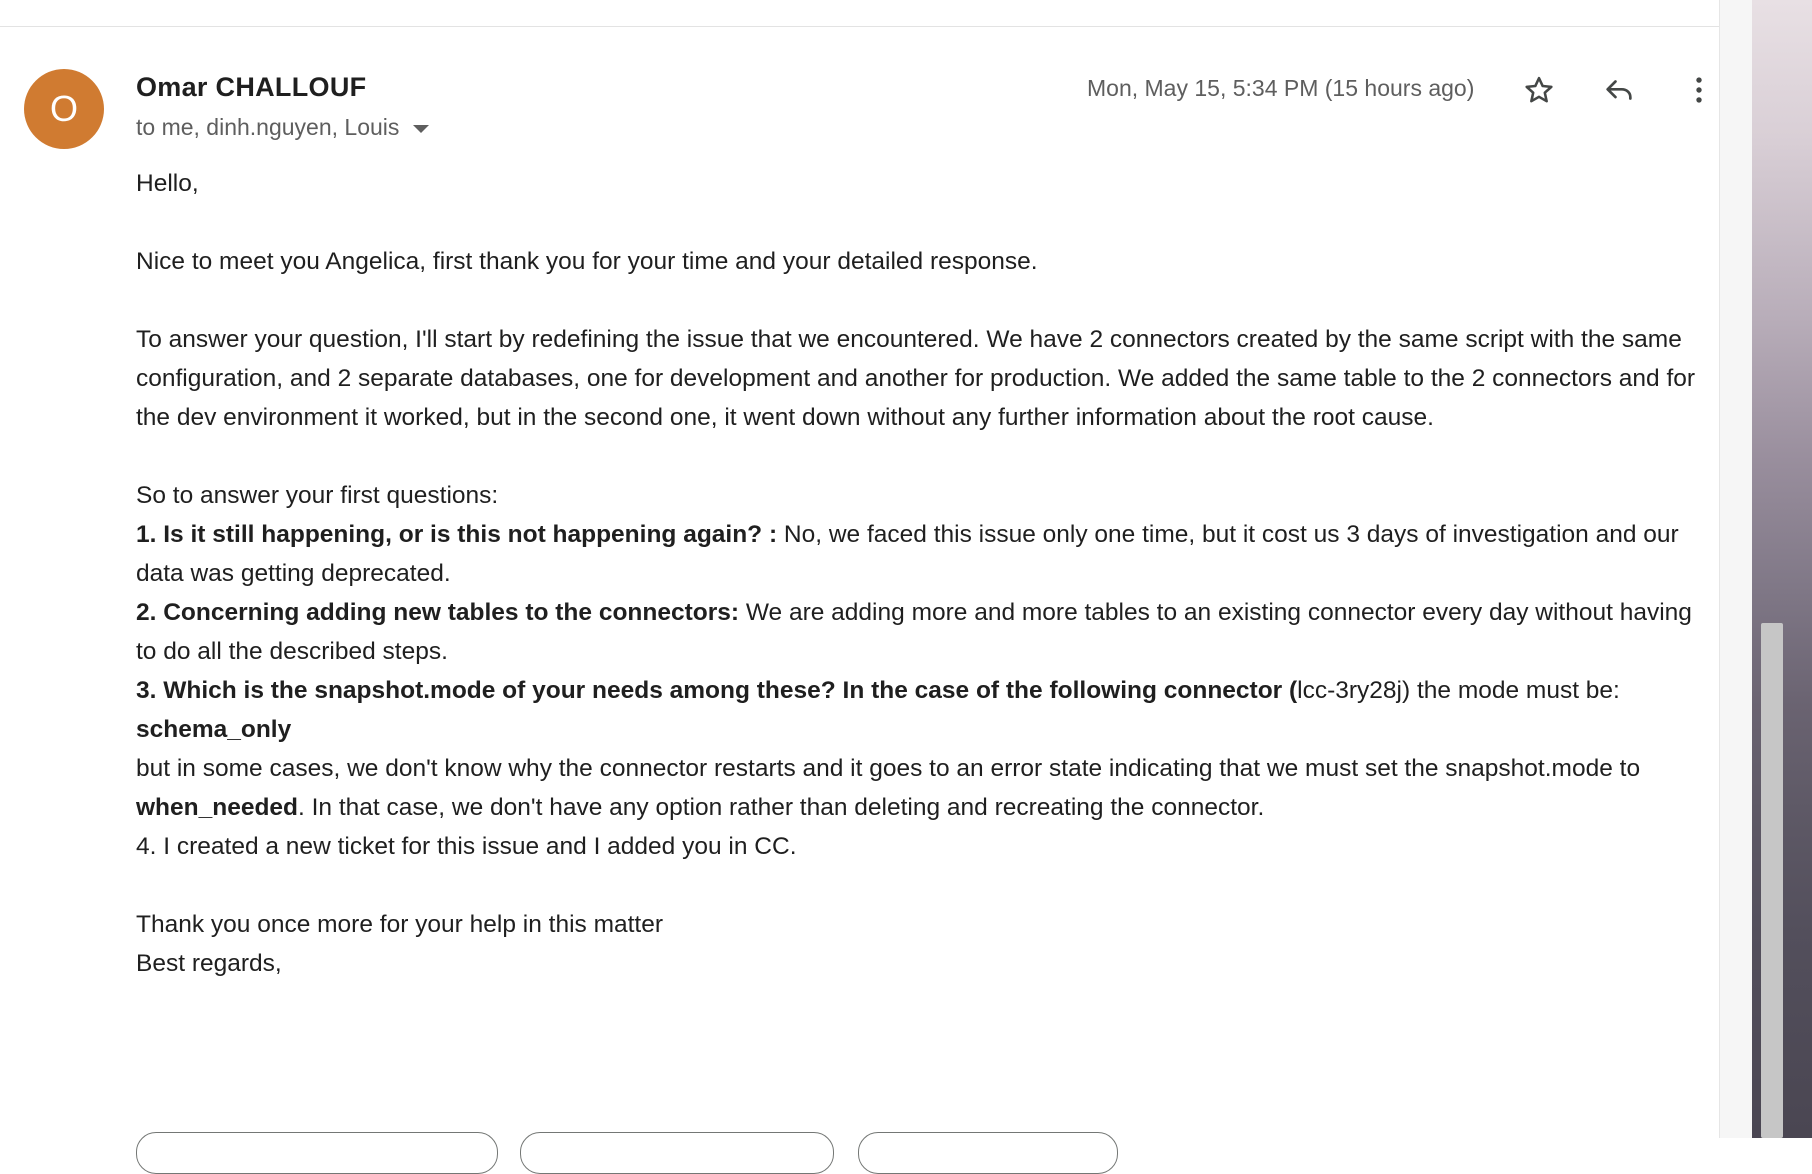 This screenshot has height=1174, width=1812. Describe the element at coordinates (217, 807) in the screenshot. I see `when-needed-mode: when_needed` at that location.